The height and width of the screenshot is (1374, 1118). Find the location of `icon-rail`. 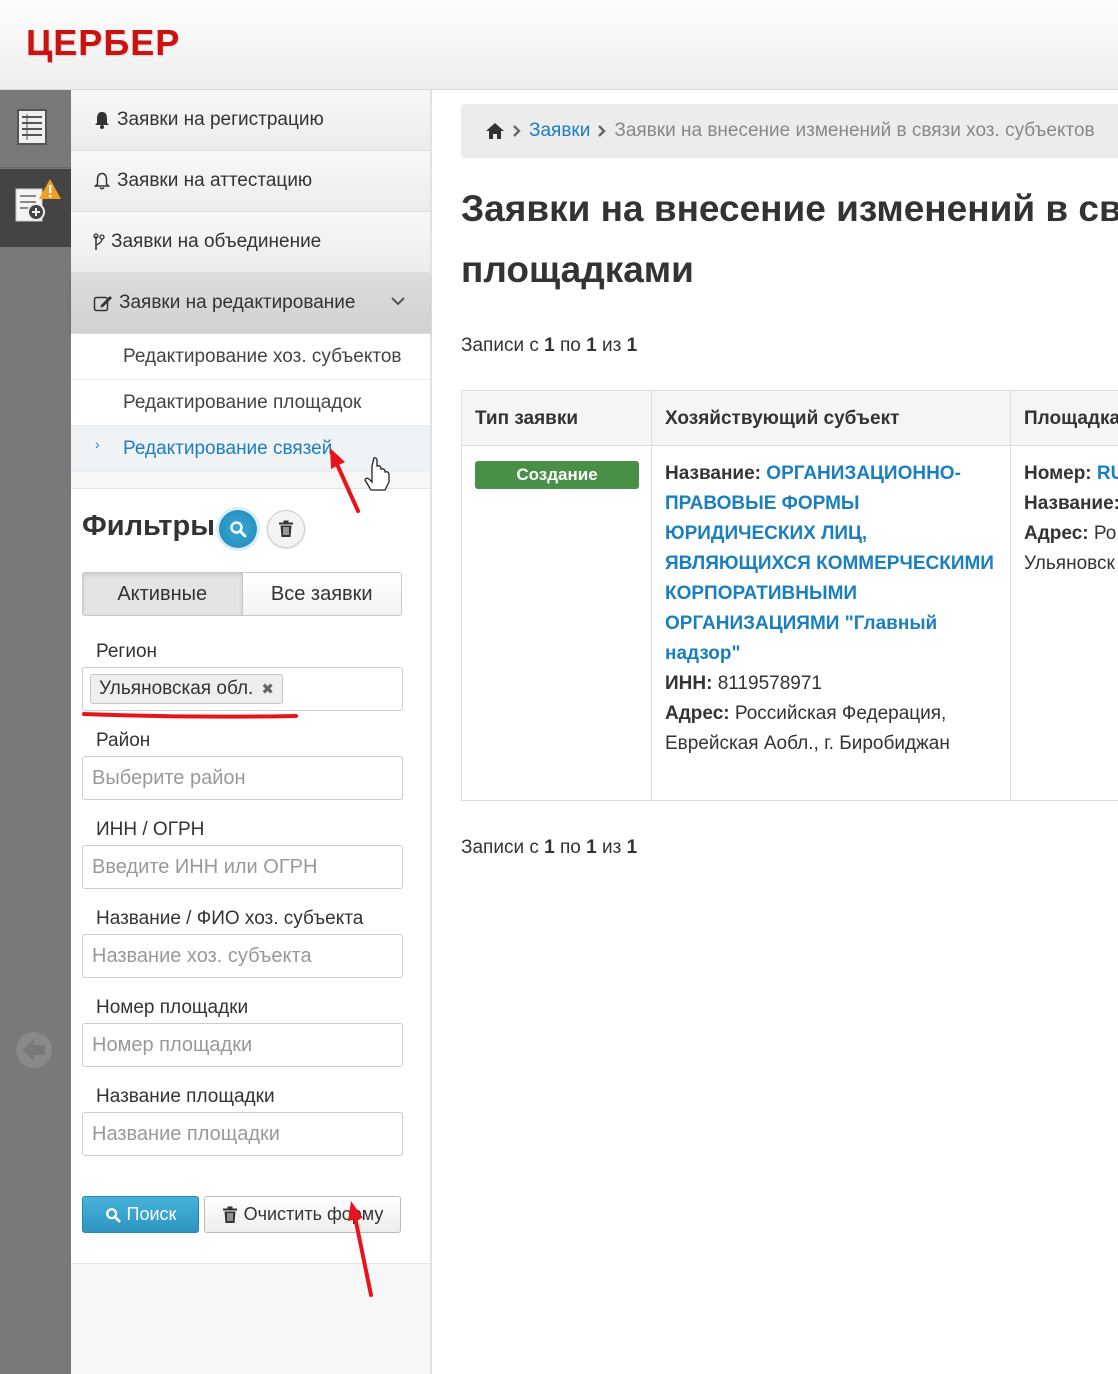

icon-rail is located at coordinates (35, 732).